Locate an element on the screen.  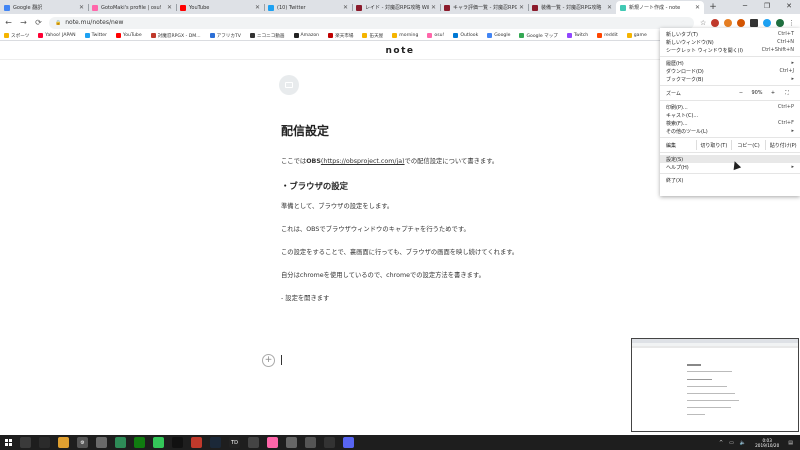
clock: 0:03 2019/10/20 is located at coordinates (767, 443).